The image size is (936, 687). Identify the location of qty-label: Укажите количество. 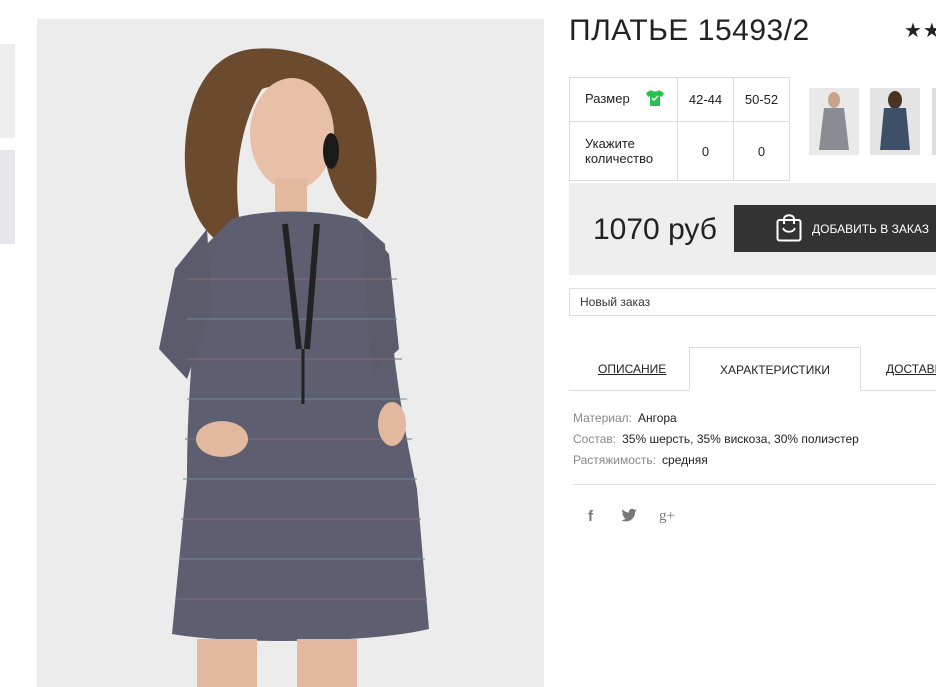
(623, 151).